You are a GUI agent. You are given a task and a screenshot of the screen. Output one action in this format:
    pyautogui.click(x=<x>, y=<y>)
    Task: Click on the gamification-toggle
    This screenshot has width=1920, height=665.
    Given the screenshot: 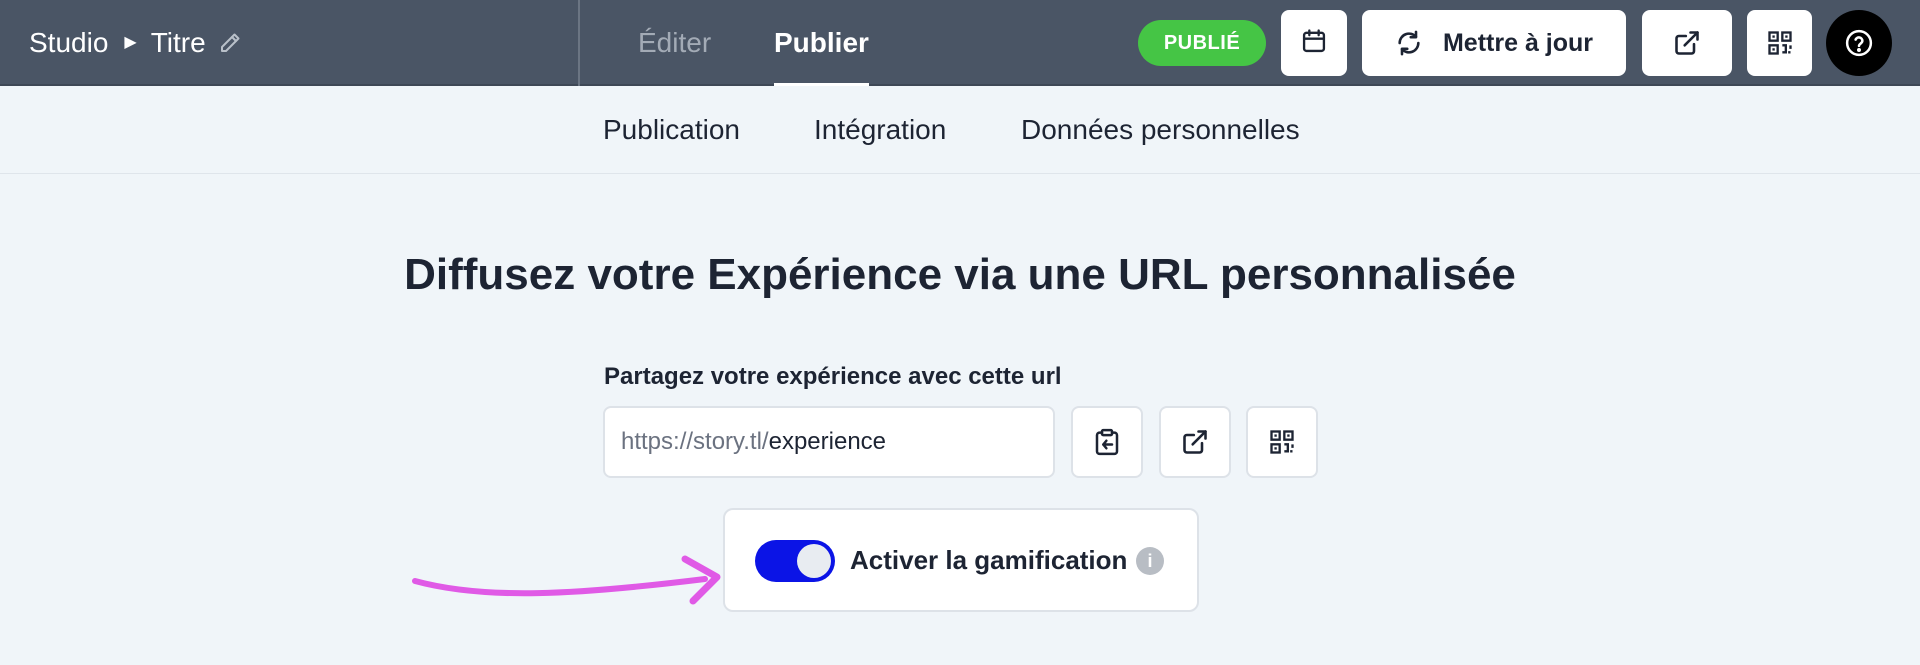 What is the action you would take?
    pyautogui.click(x=795, y=561)
    